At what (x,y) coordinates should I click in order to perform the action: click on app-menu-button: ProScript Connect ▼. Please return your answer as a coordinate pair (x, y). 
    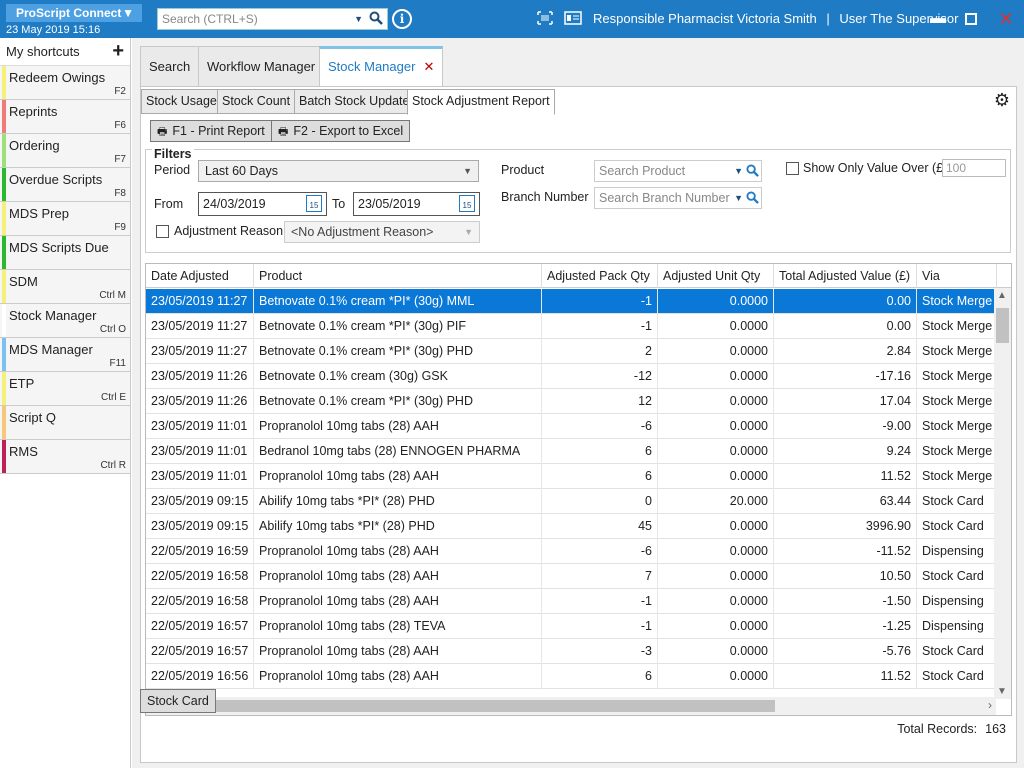
    Looking at the image, I should click on (74, 13).